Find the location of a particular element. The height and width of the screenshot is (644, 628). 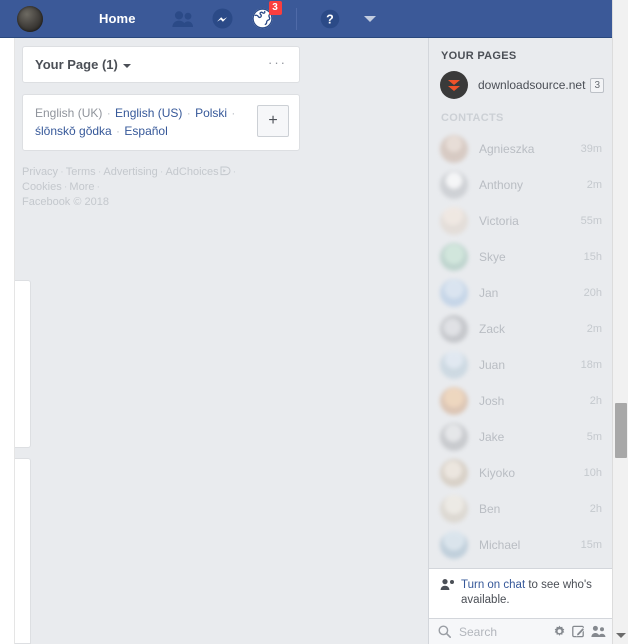

contact-last-active: 5m is located at coordinates (594, 437).